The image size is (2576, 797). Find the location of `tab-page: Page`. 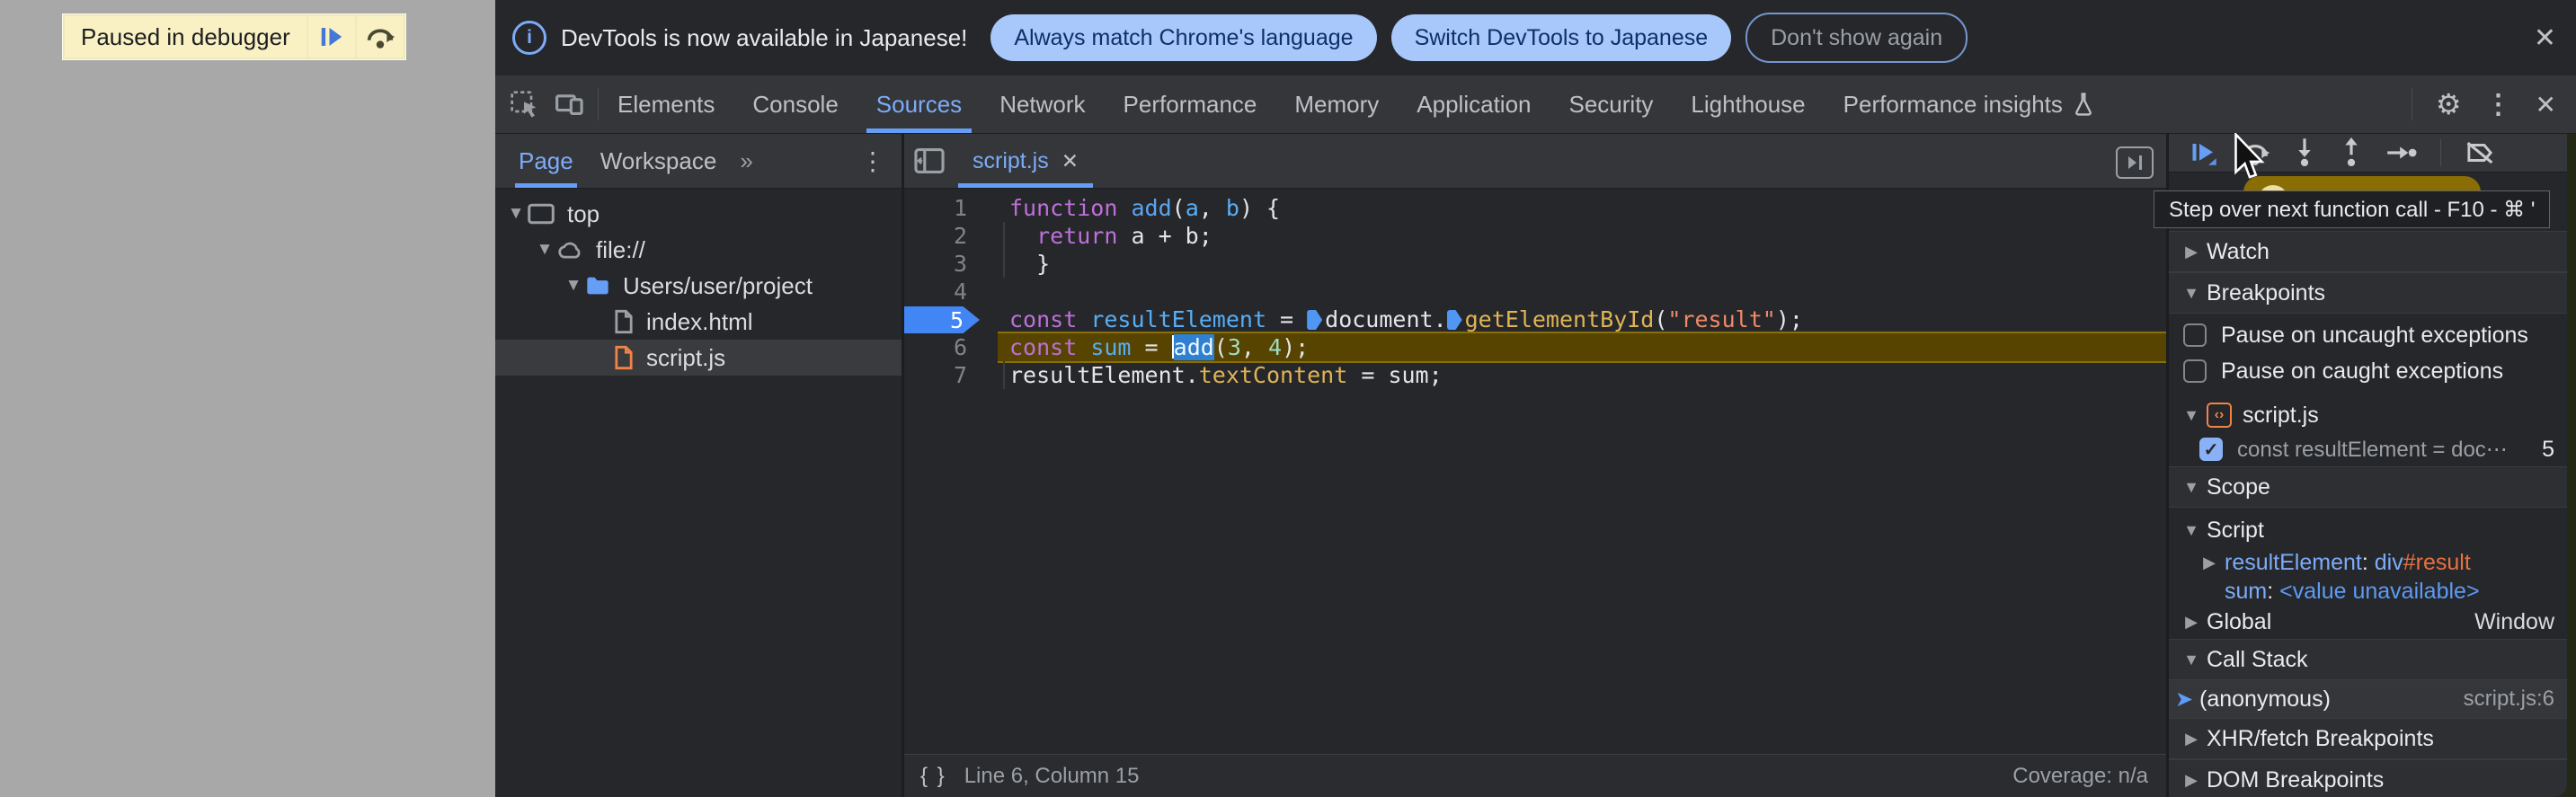

tab-page: Page is located at coordinates (546, 161).